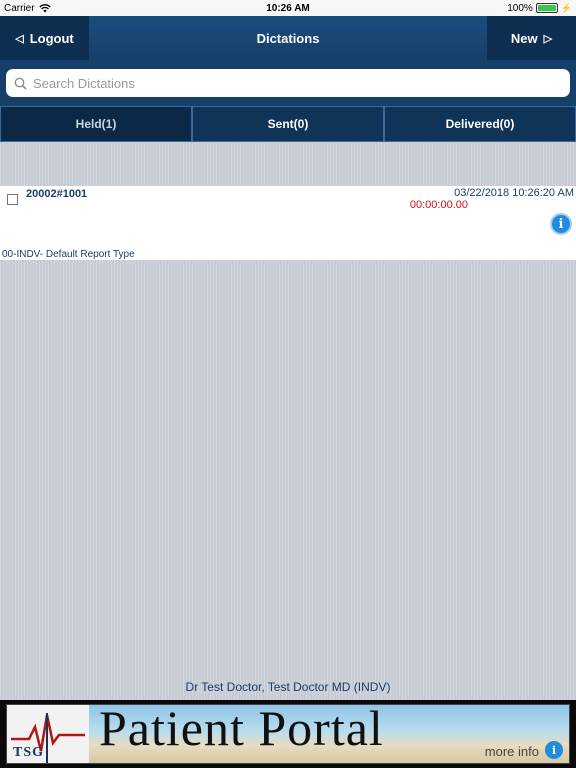 The height and width of the screenshot is (768, 576). Describe the element at coordinates (12, 199) in the screenshot. I see `item-checkbox` at that location.